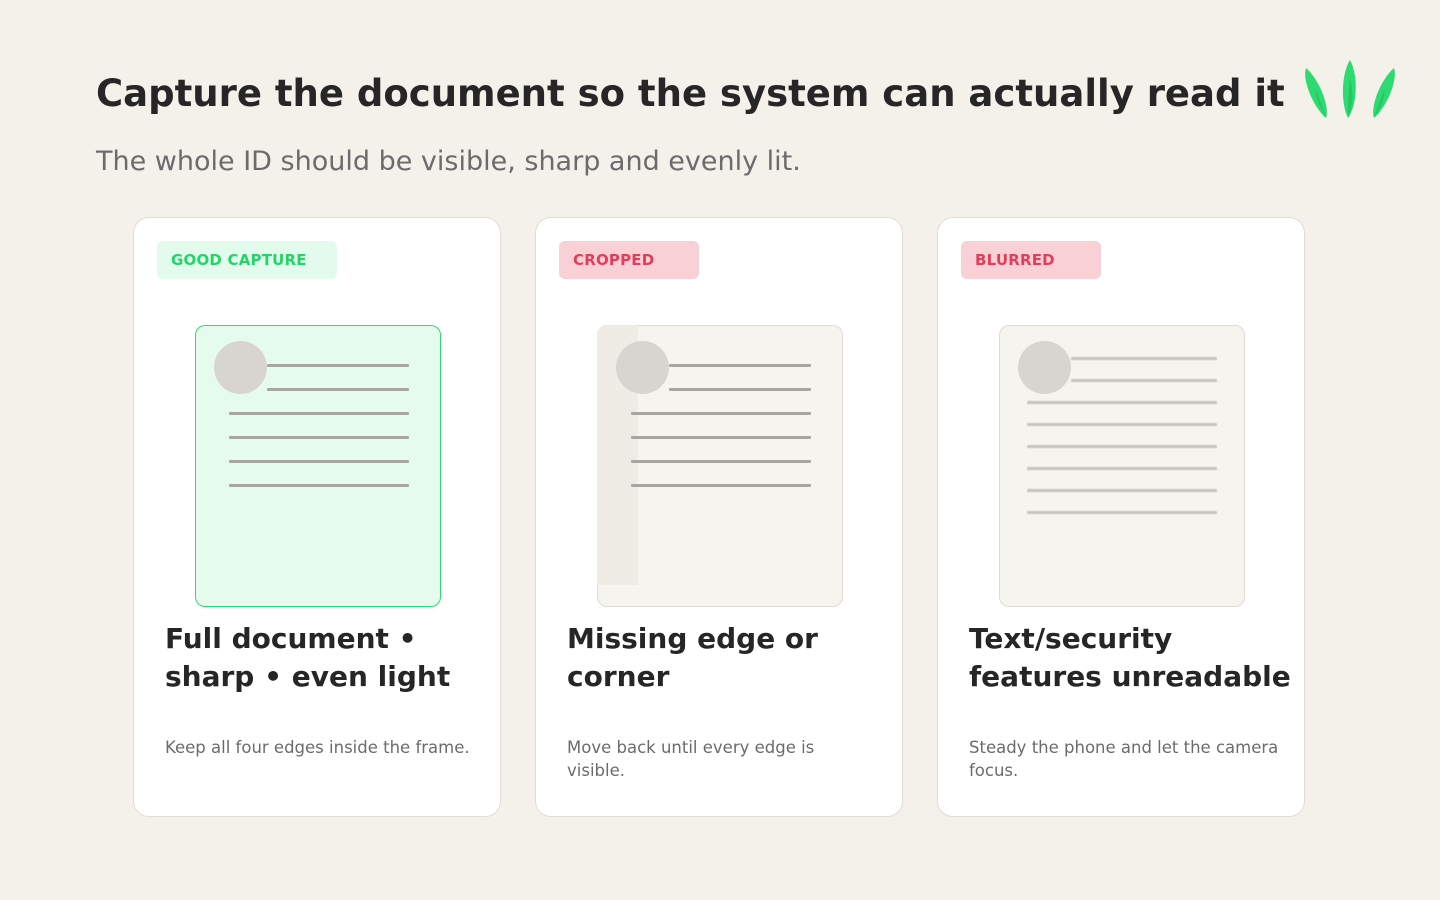 The image size is (1440, 900). What do you see at coordinates (1350, 89) in the screenshot?
I see `leaf-blades-logo-icon` at bounding box center [1350, 89].